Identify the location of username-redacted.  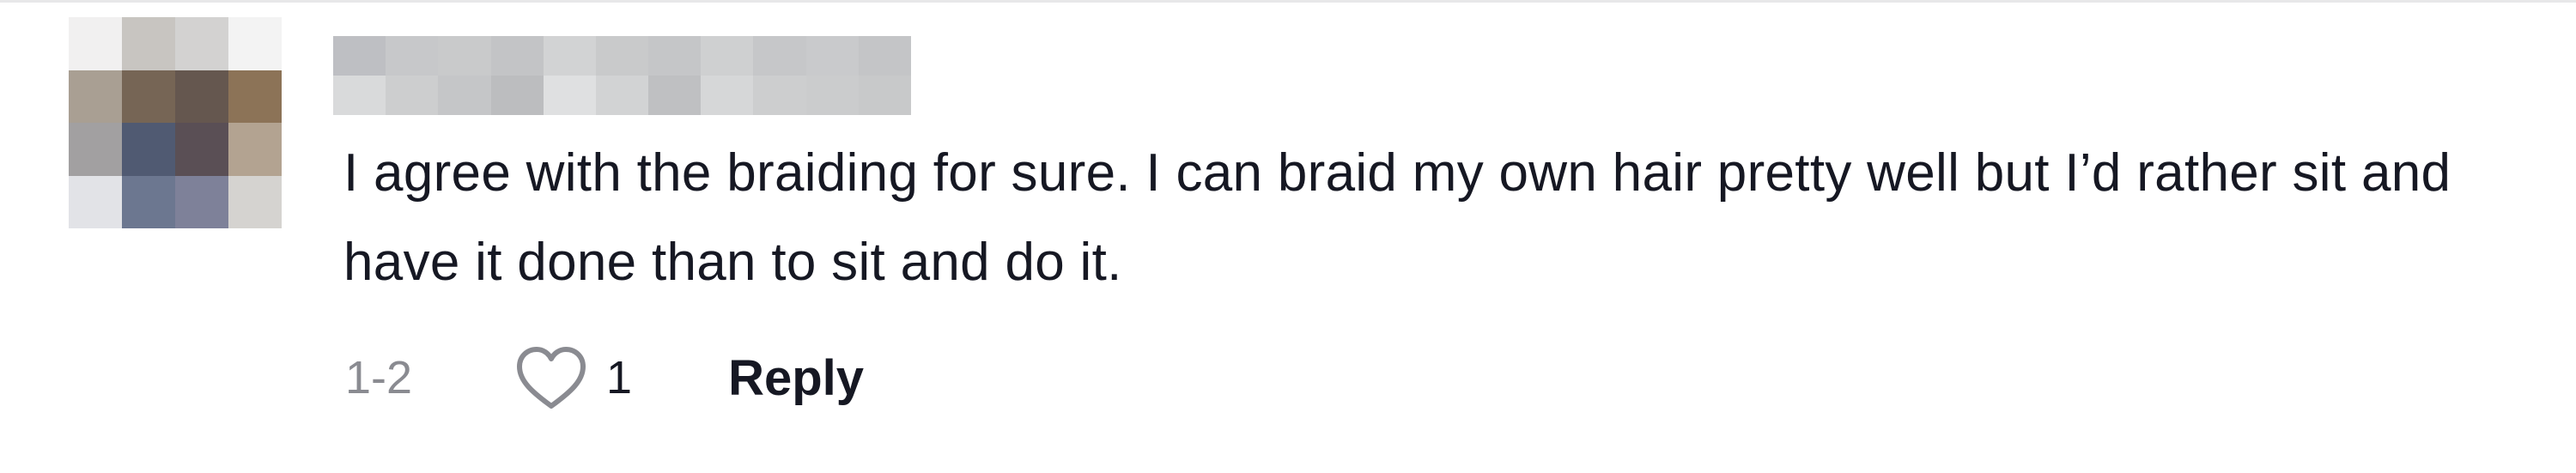
(622, 75).